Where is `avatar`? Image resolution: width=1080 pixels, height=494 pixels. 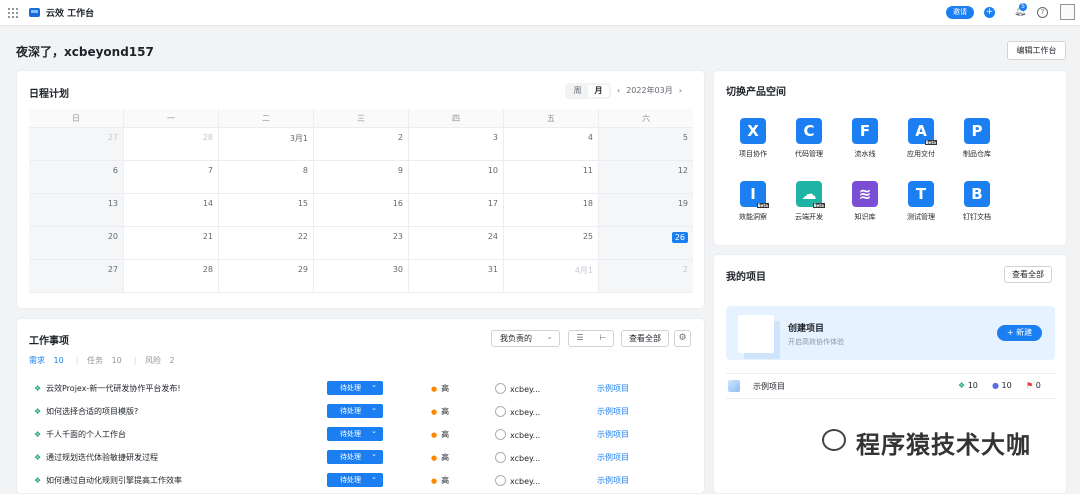 avatar is located at coordinates (1067, 12).